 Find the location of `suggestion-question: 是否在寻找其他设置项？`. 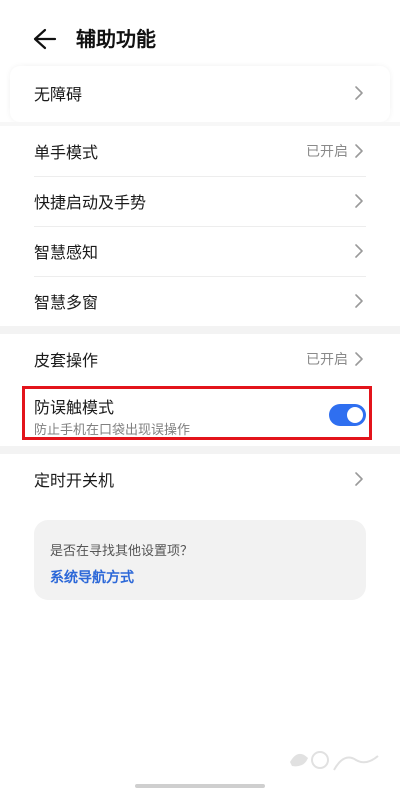

suggestion-question: 是否在寻找其他设置项？ is located at coordinates (122, 551).